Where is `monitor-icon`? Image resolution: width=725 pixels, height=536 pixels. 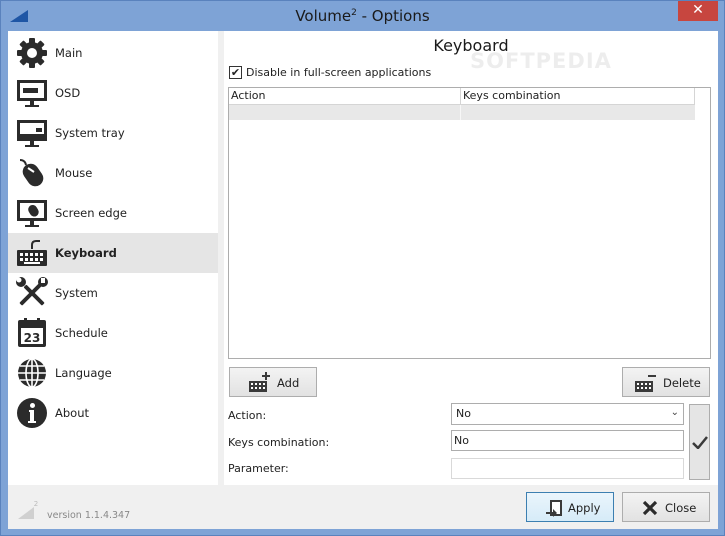
monitor-icon is located at coordinates (32, 93).